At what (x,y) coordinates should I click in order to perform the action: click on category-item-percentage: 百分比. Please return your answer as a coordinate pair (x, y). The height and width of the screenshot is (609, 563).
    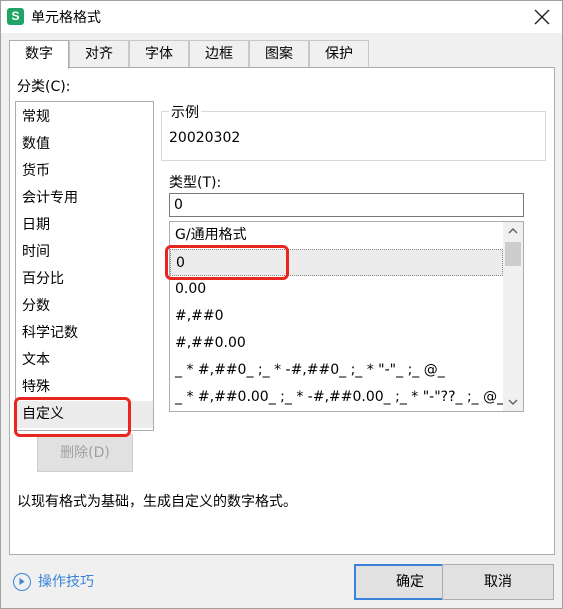
    Looking at the image, I should click on (84, 279).